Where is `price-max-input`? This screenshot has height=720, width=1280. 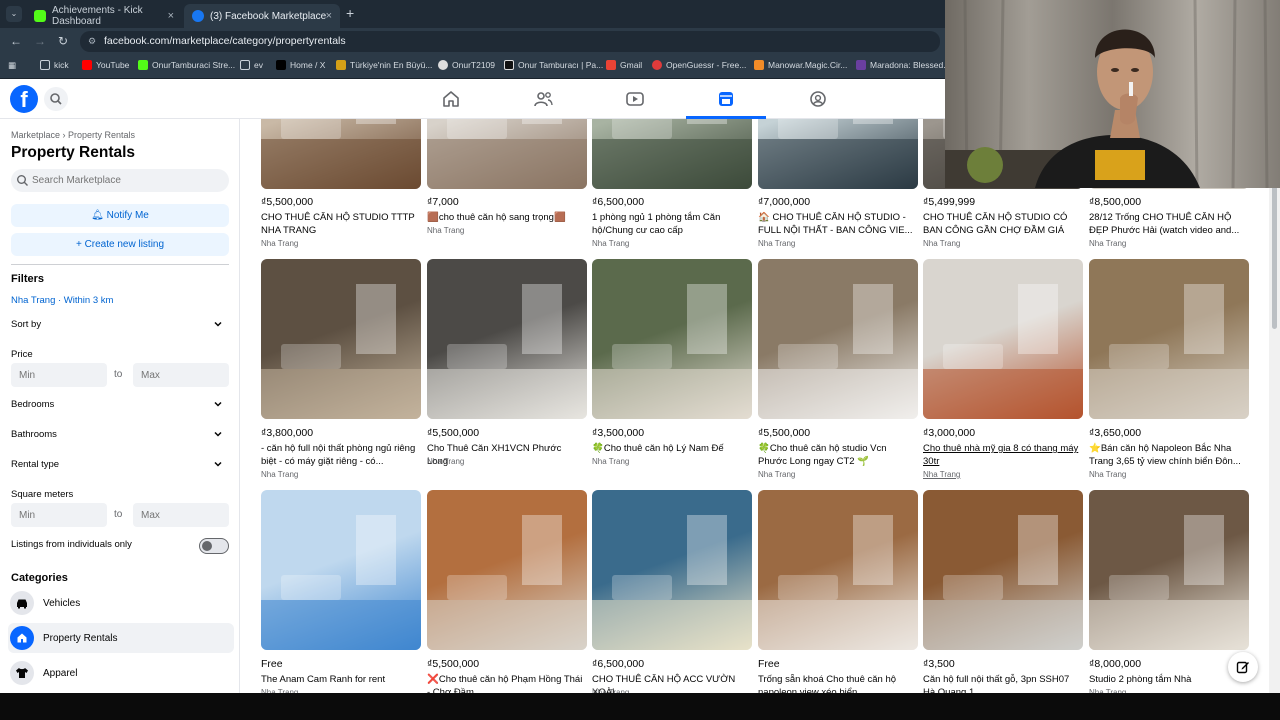
price-max-input is located at coordinates (181, 375).